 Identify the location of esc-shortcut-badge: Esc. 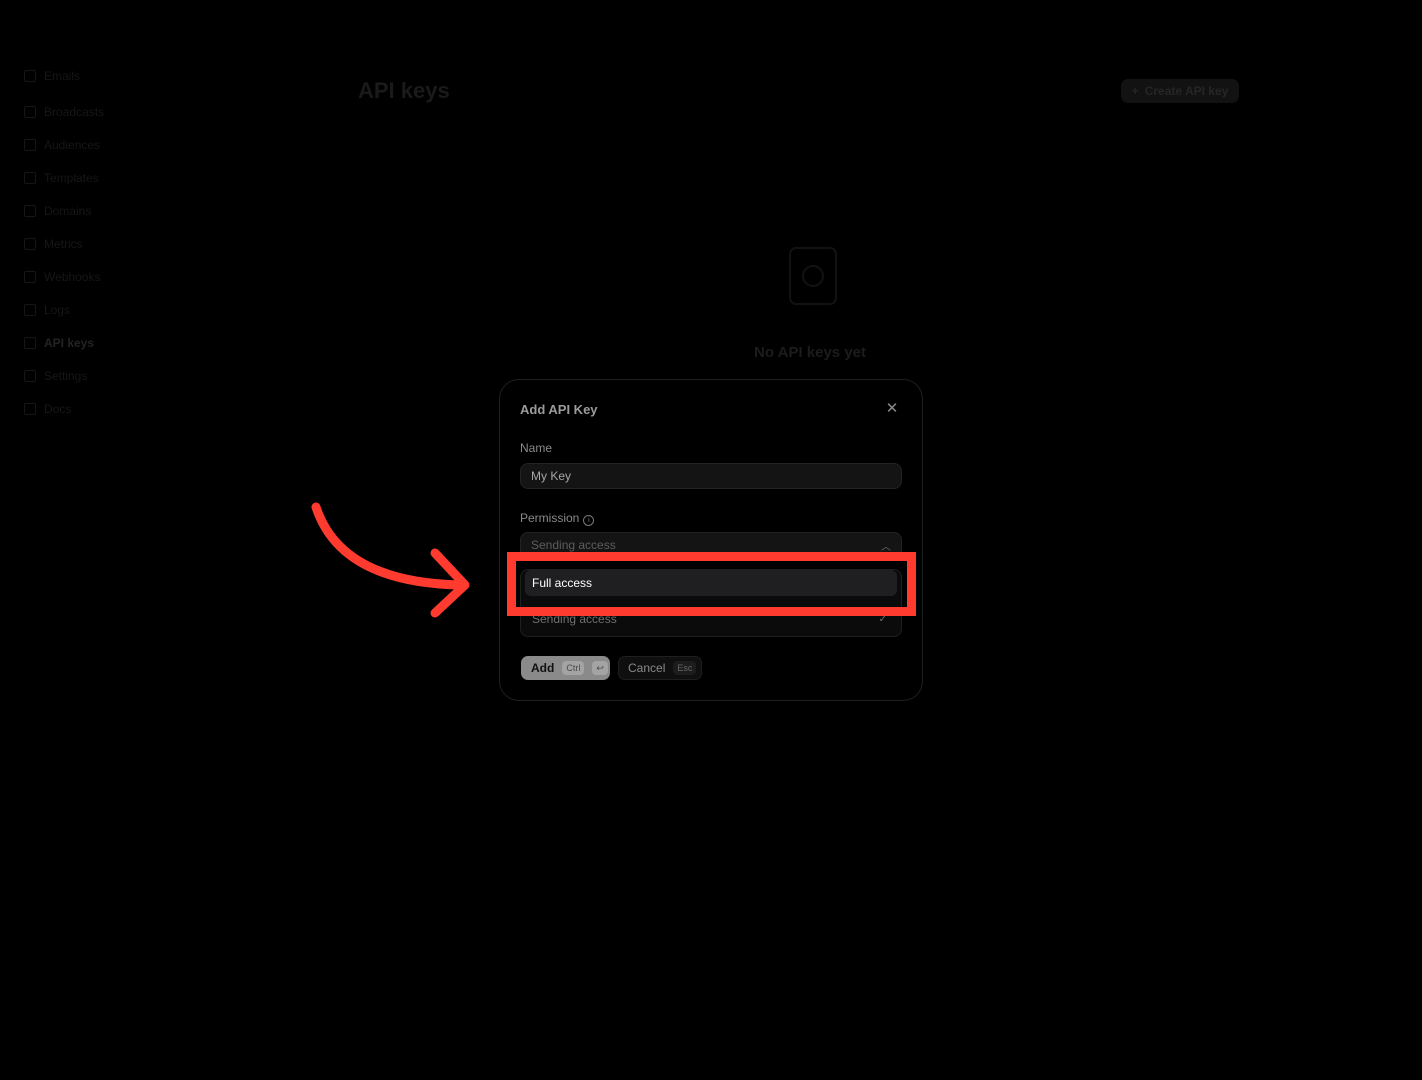
(685, 668).